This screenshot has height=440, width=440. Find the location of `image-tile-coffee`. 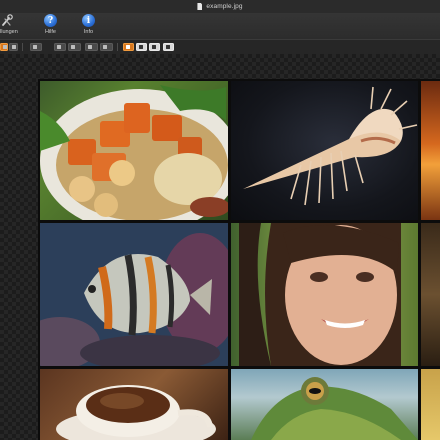

image-tile-coffee is located at coordinates (134, 404).